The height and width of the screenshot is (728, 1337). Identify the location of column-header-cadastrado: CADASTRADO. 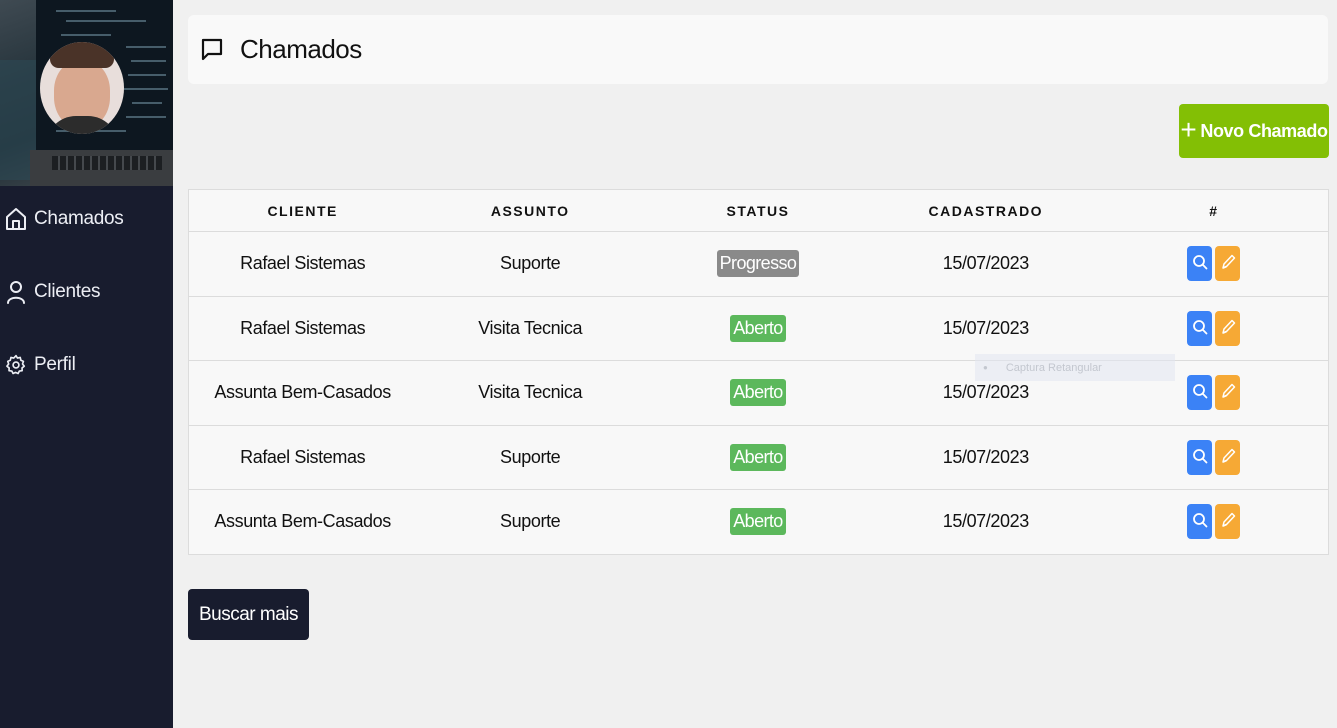
(985, 210).